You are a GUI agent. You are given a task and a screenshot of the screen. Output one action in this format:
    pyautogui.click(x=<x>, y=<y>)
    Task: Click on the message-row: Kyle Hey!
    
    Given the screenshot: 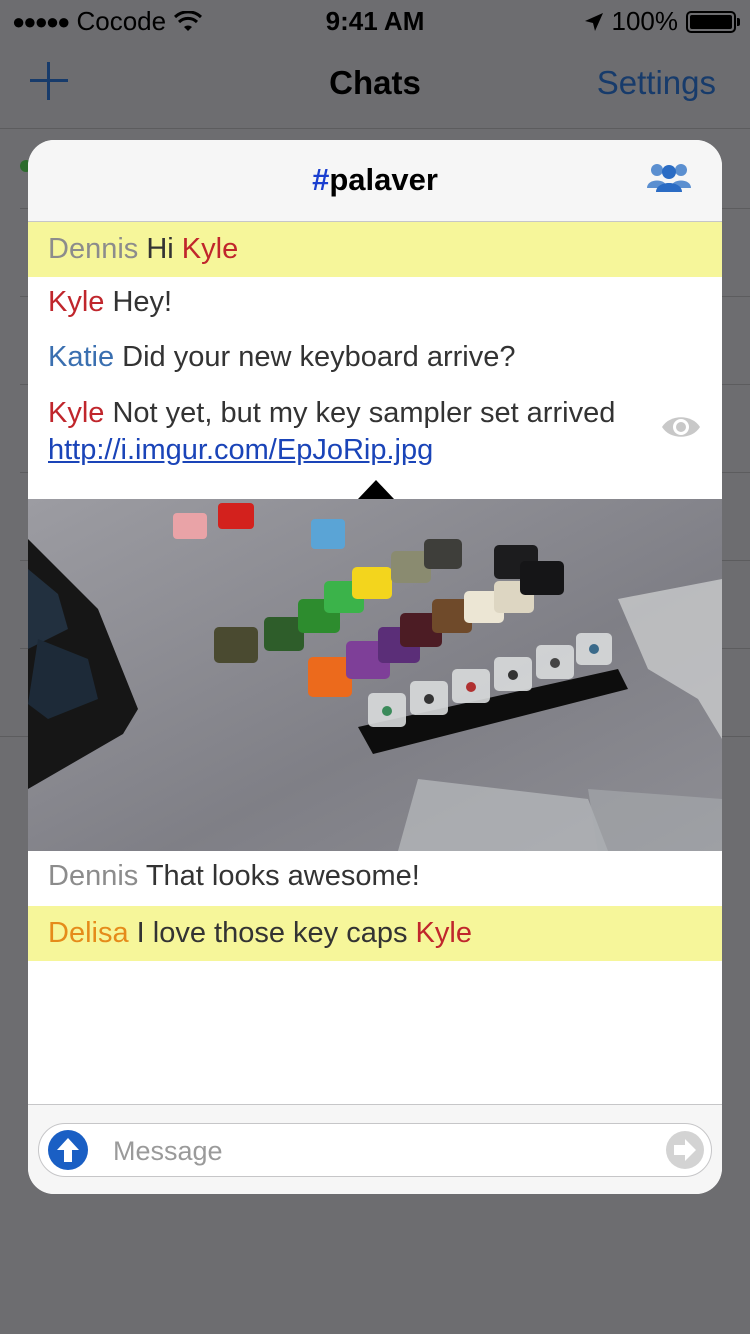 What is the action you would take?
    pyautogui.click(x=375, y=302)
    